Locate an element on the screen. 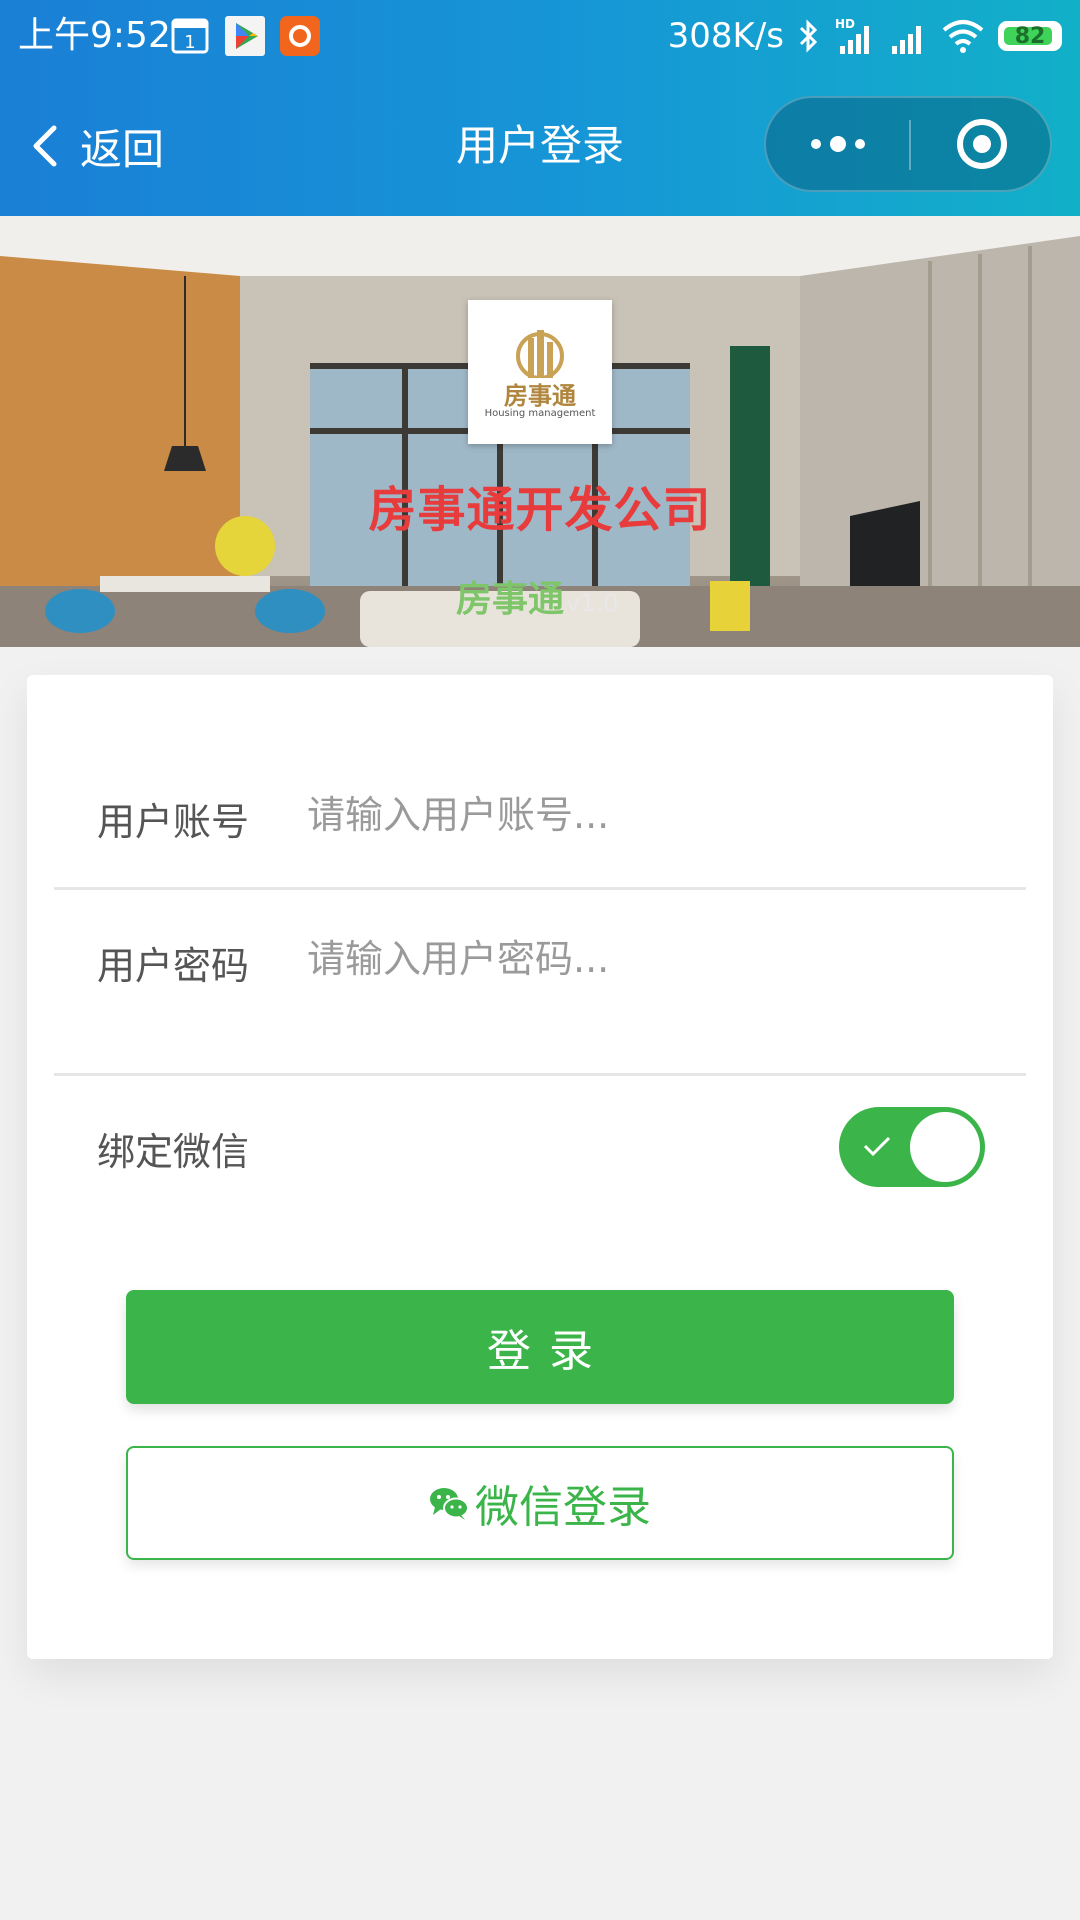 This screenshot has height=1920, width=1080. check-icon is located at coordinates (877, 1146).